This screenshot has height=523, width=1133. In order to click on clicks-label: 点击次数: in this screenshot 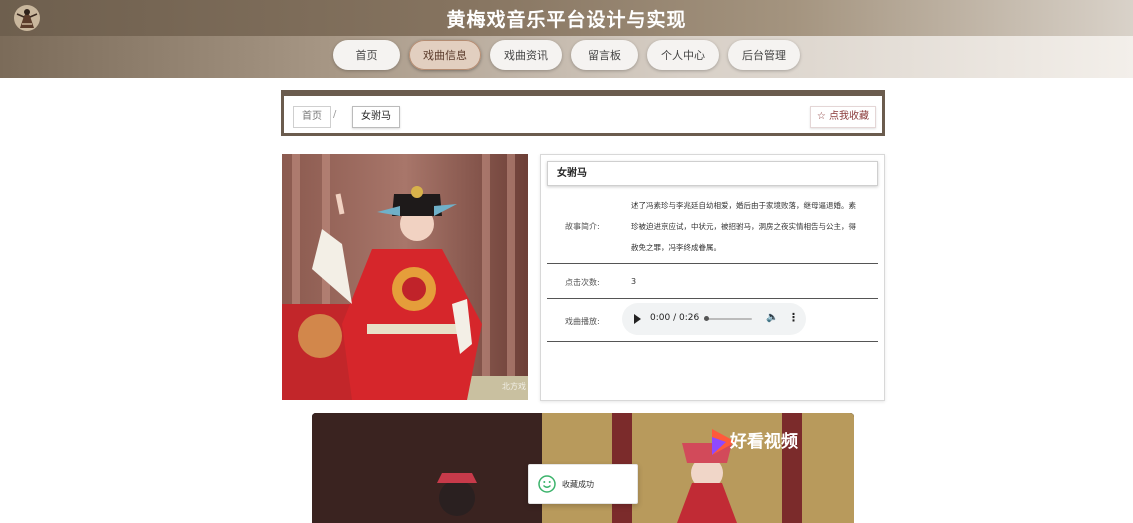, I will do `click(582, 282)`.